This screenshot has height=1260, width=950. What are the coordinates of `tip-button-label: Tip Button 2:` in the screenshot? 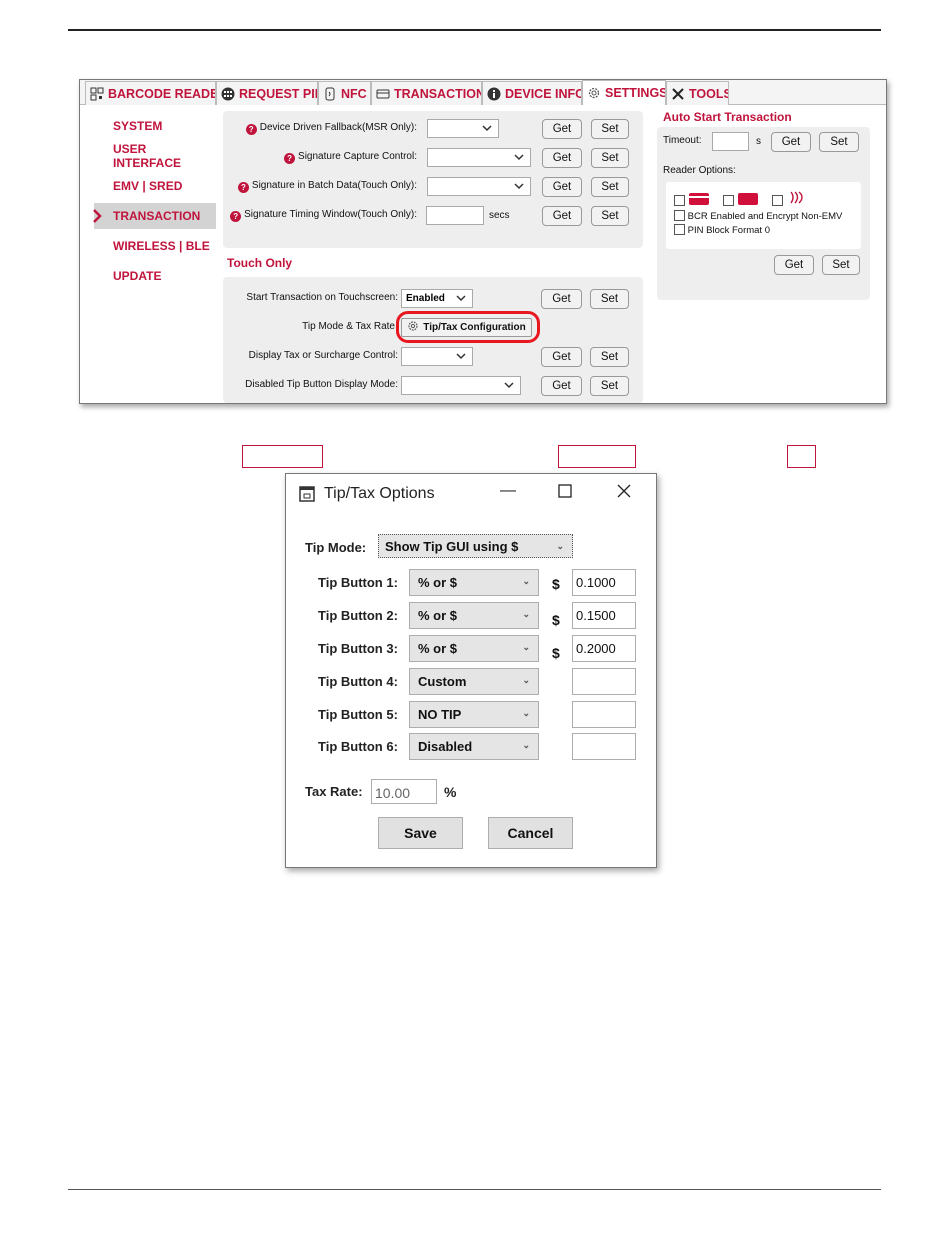 It's located at (358, 615).